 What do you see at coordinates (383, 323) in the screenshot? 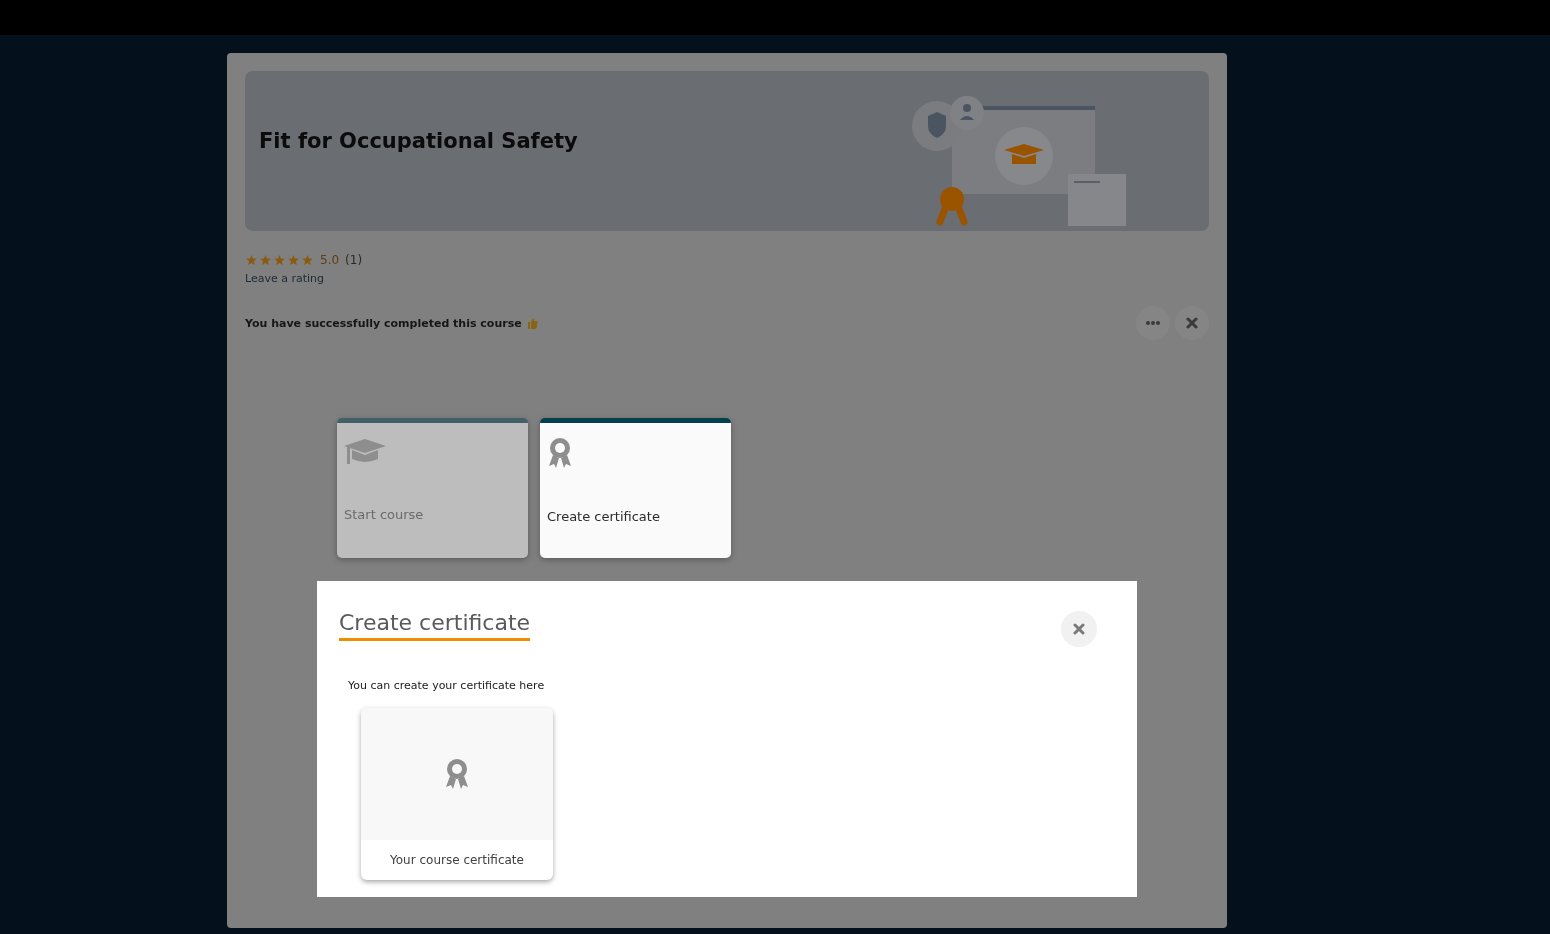
I see `completion-message: You have successfully completed this course` at bounding box center [383, 323].